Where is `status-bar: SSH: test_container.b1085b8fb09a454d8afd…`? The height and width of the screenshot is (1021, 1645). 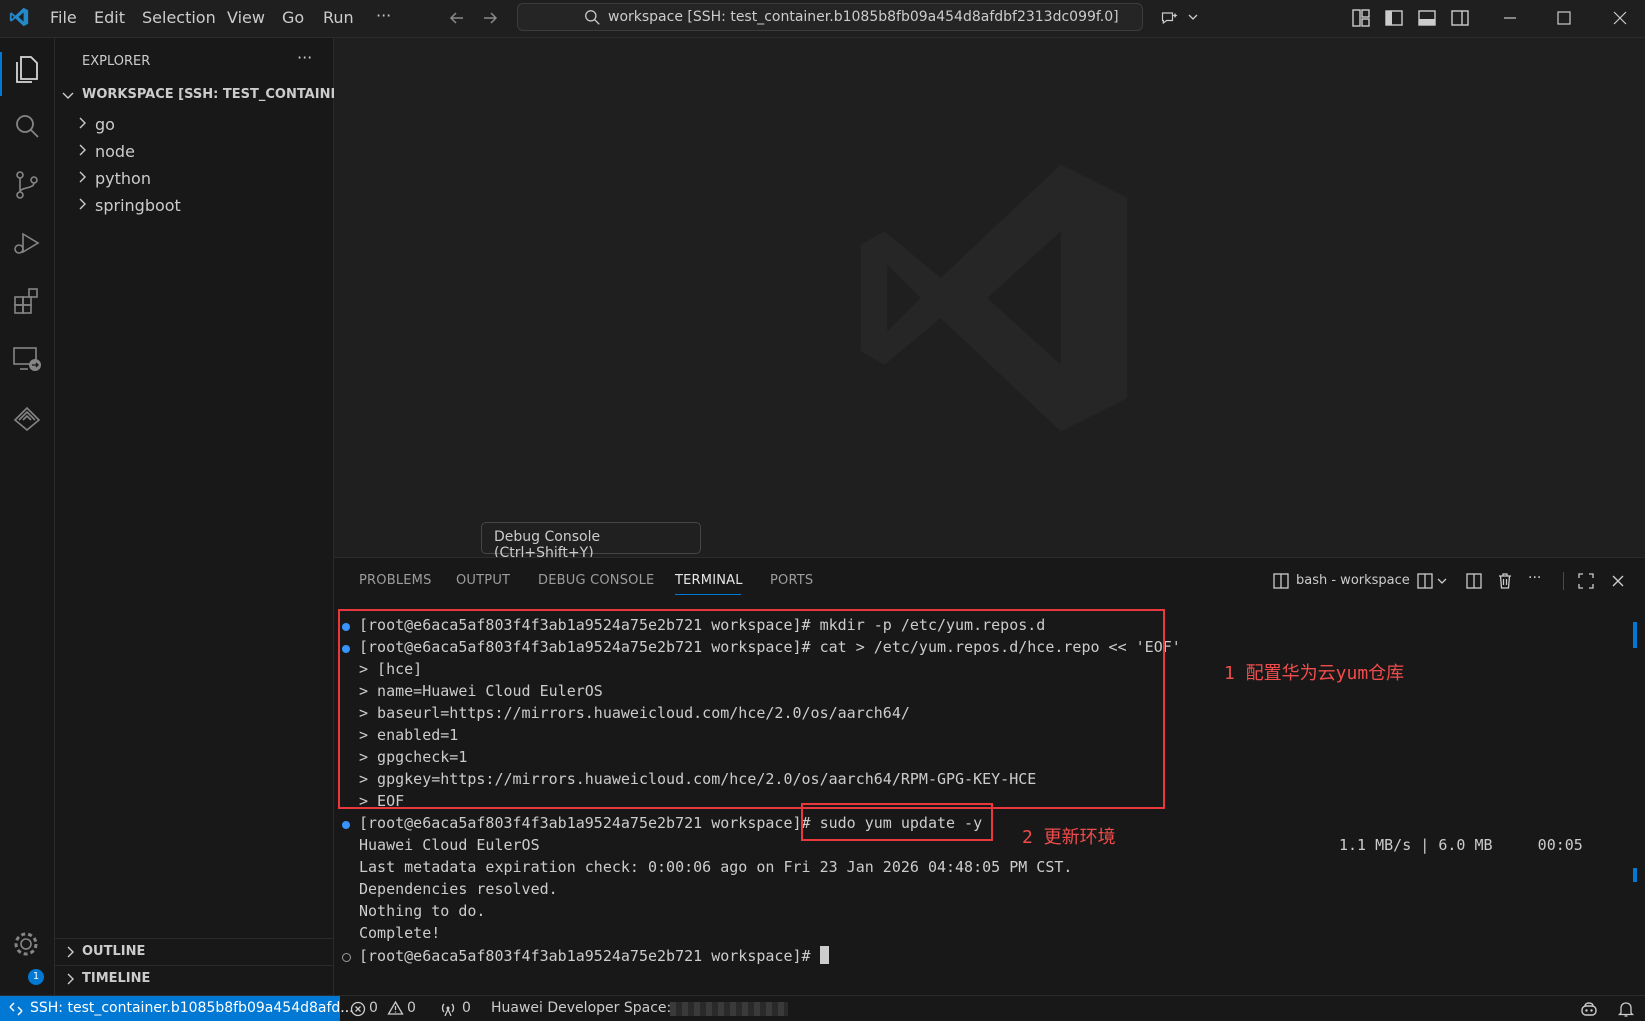 status-bar: SSH: test_container.b1085b8fb09a454d8afd… is located at coordinates (822, 1008).